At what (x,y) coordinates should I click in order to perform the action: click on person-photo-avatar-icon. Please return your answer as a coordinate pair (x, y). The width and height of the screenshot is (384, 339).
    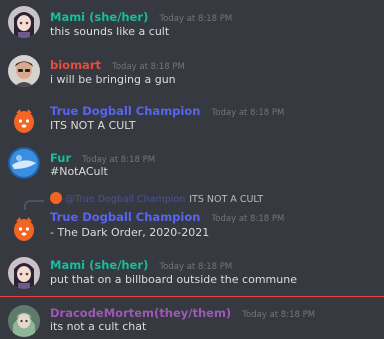
    Looking at the image, I should click on (24, 71).